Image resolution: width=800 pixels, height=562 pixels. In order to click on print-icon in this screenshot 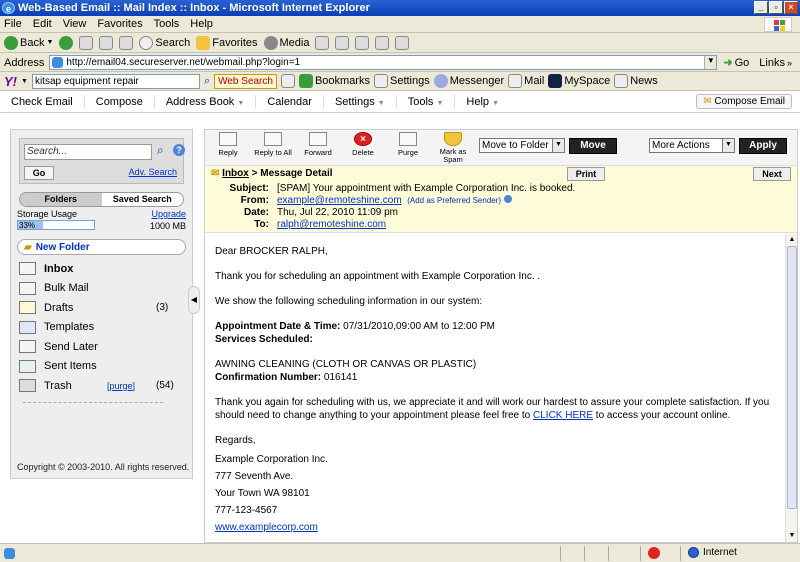, I will do `click(362, 42)`.